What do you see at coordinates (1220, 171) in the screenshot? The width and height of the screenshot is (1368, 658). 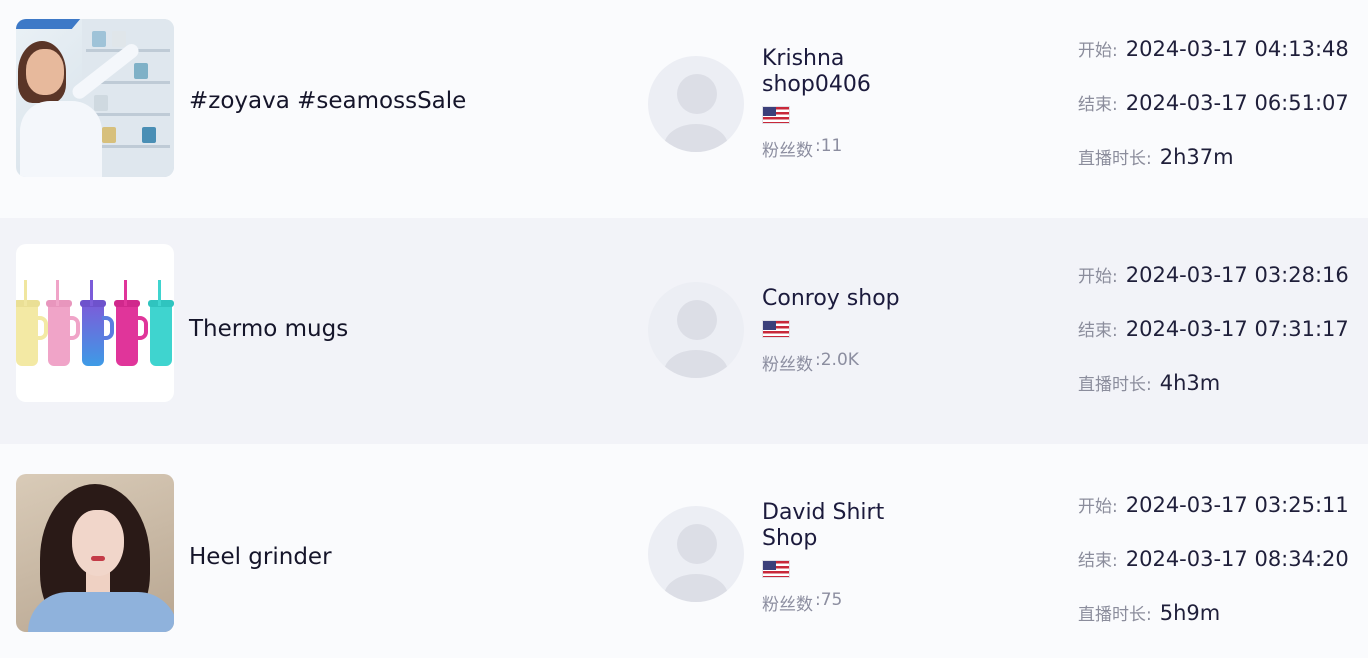 I see `duration: 直播时长: 2h37m` at bounding box center [1220, 171].